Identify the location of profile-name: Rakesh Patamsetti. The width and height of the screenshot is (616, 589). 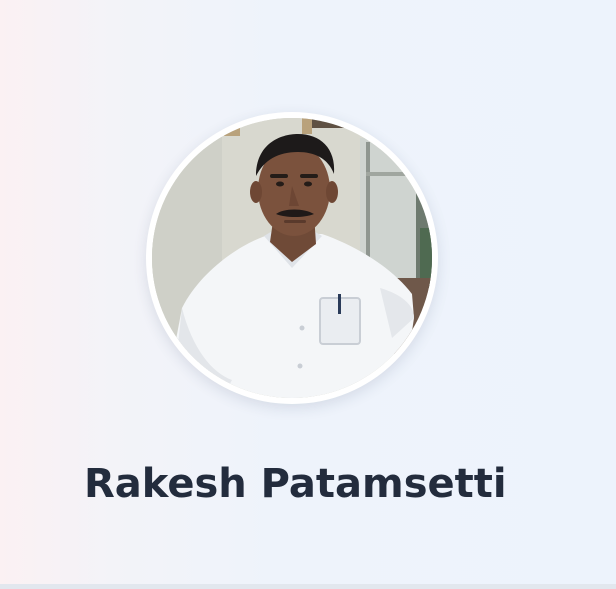
(295, 484).